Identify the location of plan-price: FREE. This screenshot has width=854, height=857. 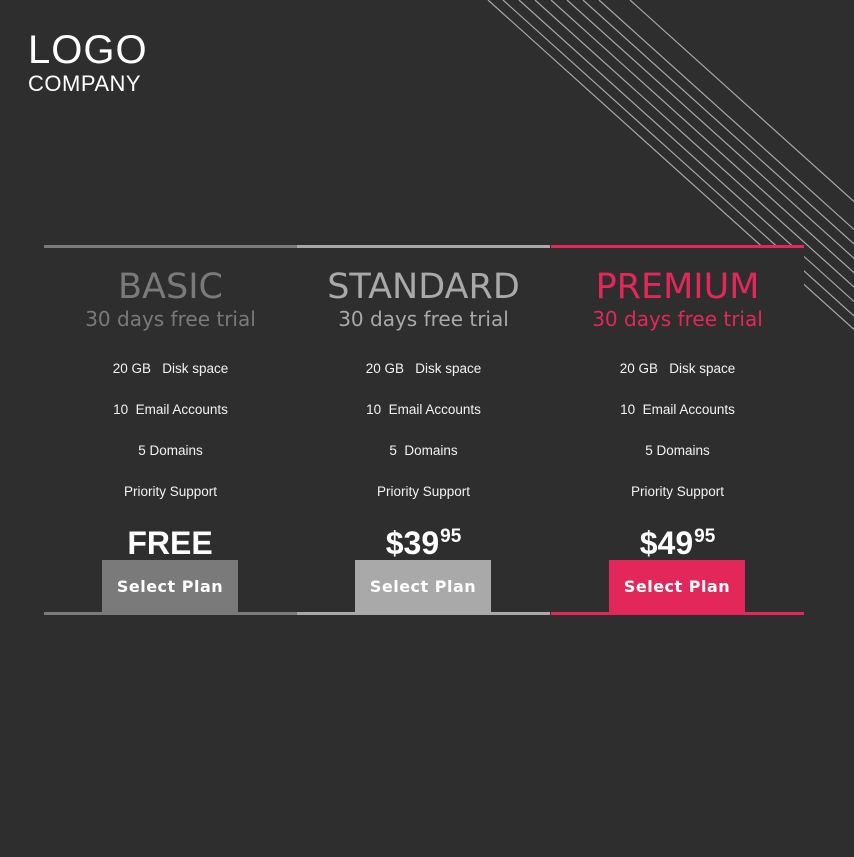
(170, 540).